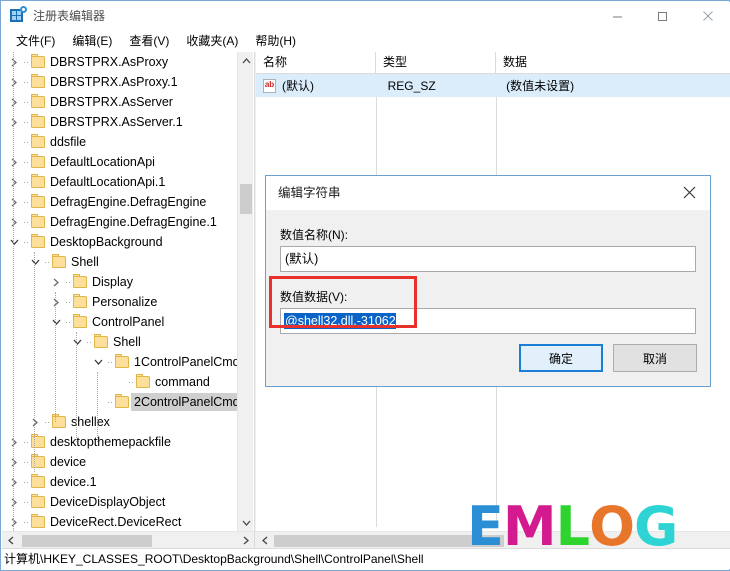 Image resolution: width=730 pixels, height=571 pixels. Describe the element at coordinates (488, 259) in the screenshot. I see `value-name-input: (默认)` at that location.